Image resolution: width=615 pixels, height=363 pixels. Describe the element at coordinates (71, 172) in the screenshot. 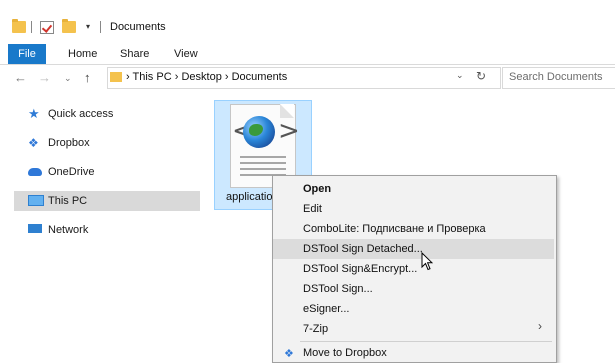

I see `sidebar-item-label: OneDrive` at that location.